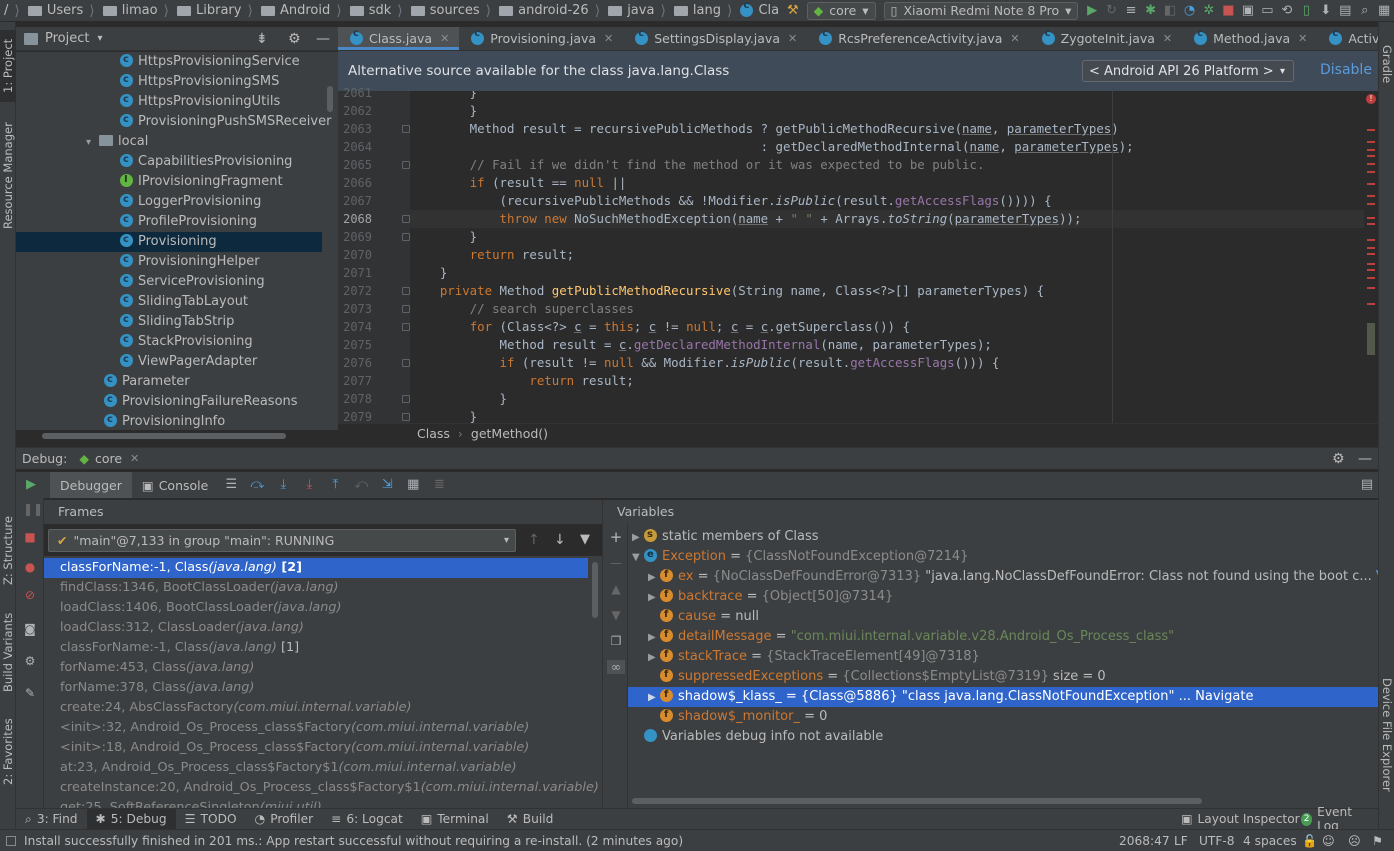 This screenshot has width=1394, height=851. What do you see at coordinates (108, 458) in the screenshot?
I see `debug-session-tab: core` at bounding box center [108, 458].